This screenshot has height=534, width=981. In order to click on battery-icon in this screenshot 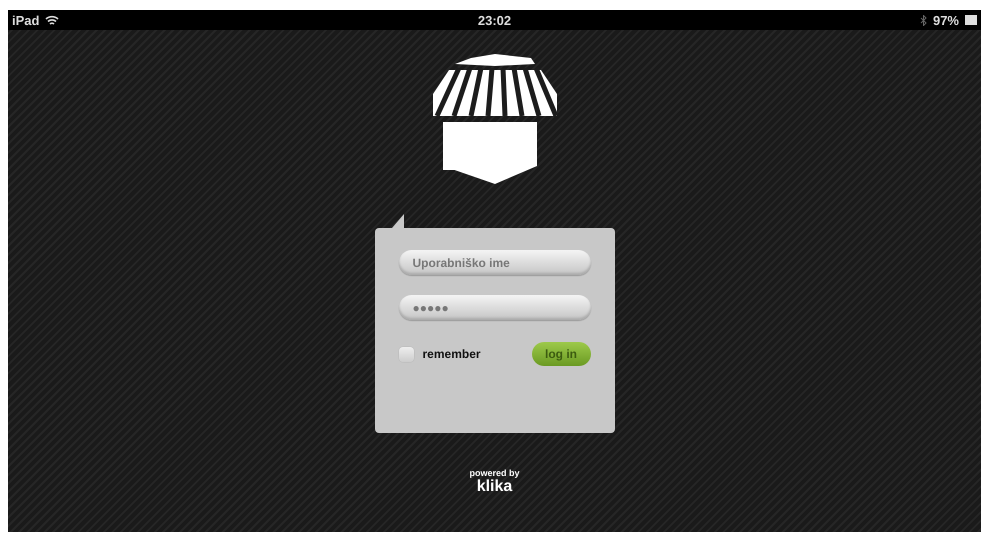, I will do `click(971, 20)`.